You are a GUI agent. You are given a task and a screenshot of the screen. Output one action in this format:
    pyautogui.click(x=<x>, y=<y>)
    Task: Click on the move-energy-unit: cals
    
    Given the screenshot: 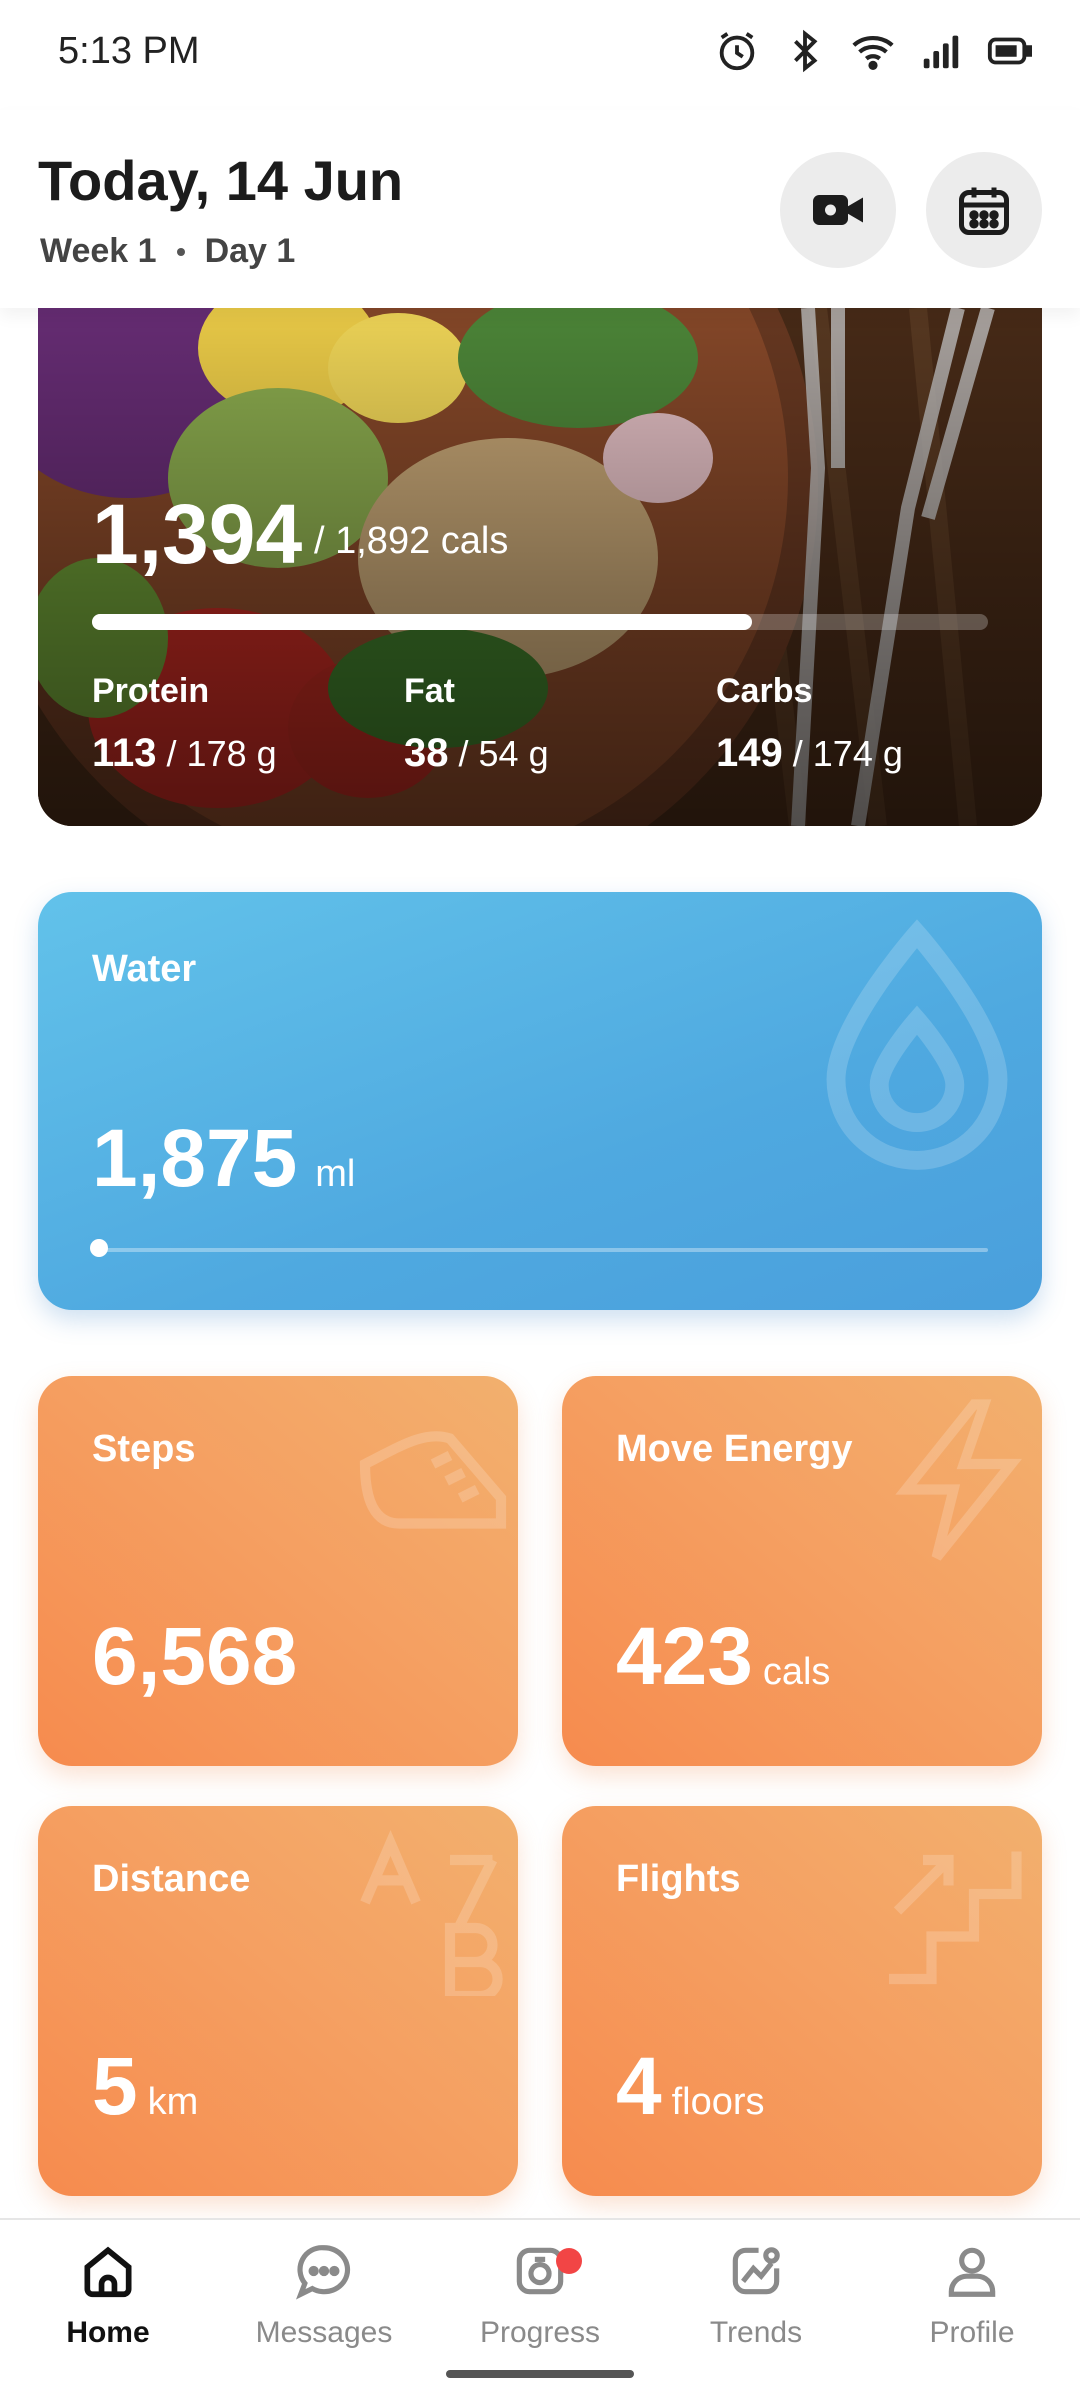 What is the action you would take?
    pyautogui.click(x=796, y=1672)
    